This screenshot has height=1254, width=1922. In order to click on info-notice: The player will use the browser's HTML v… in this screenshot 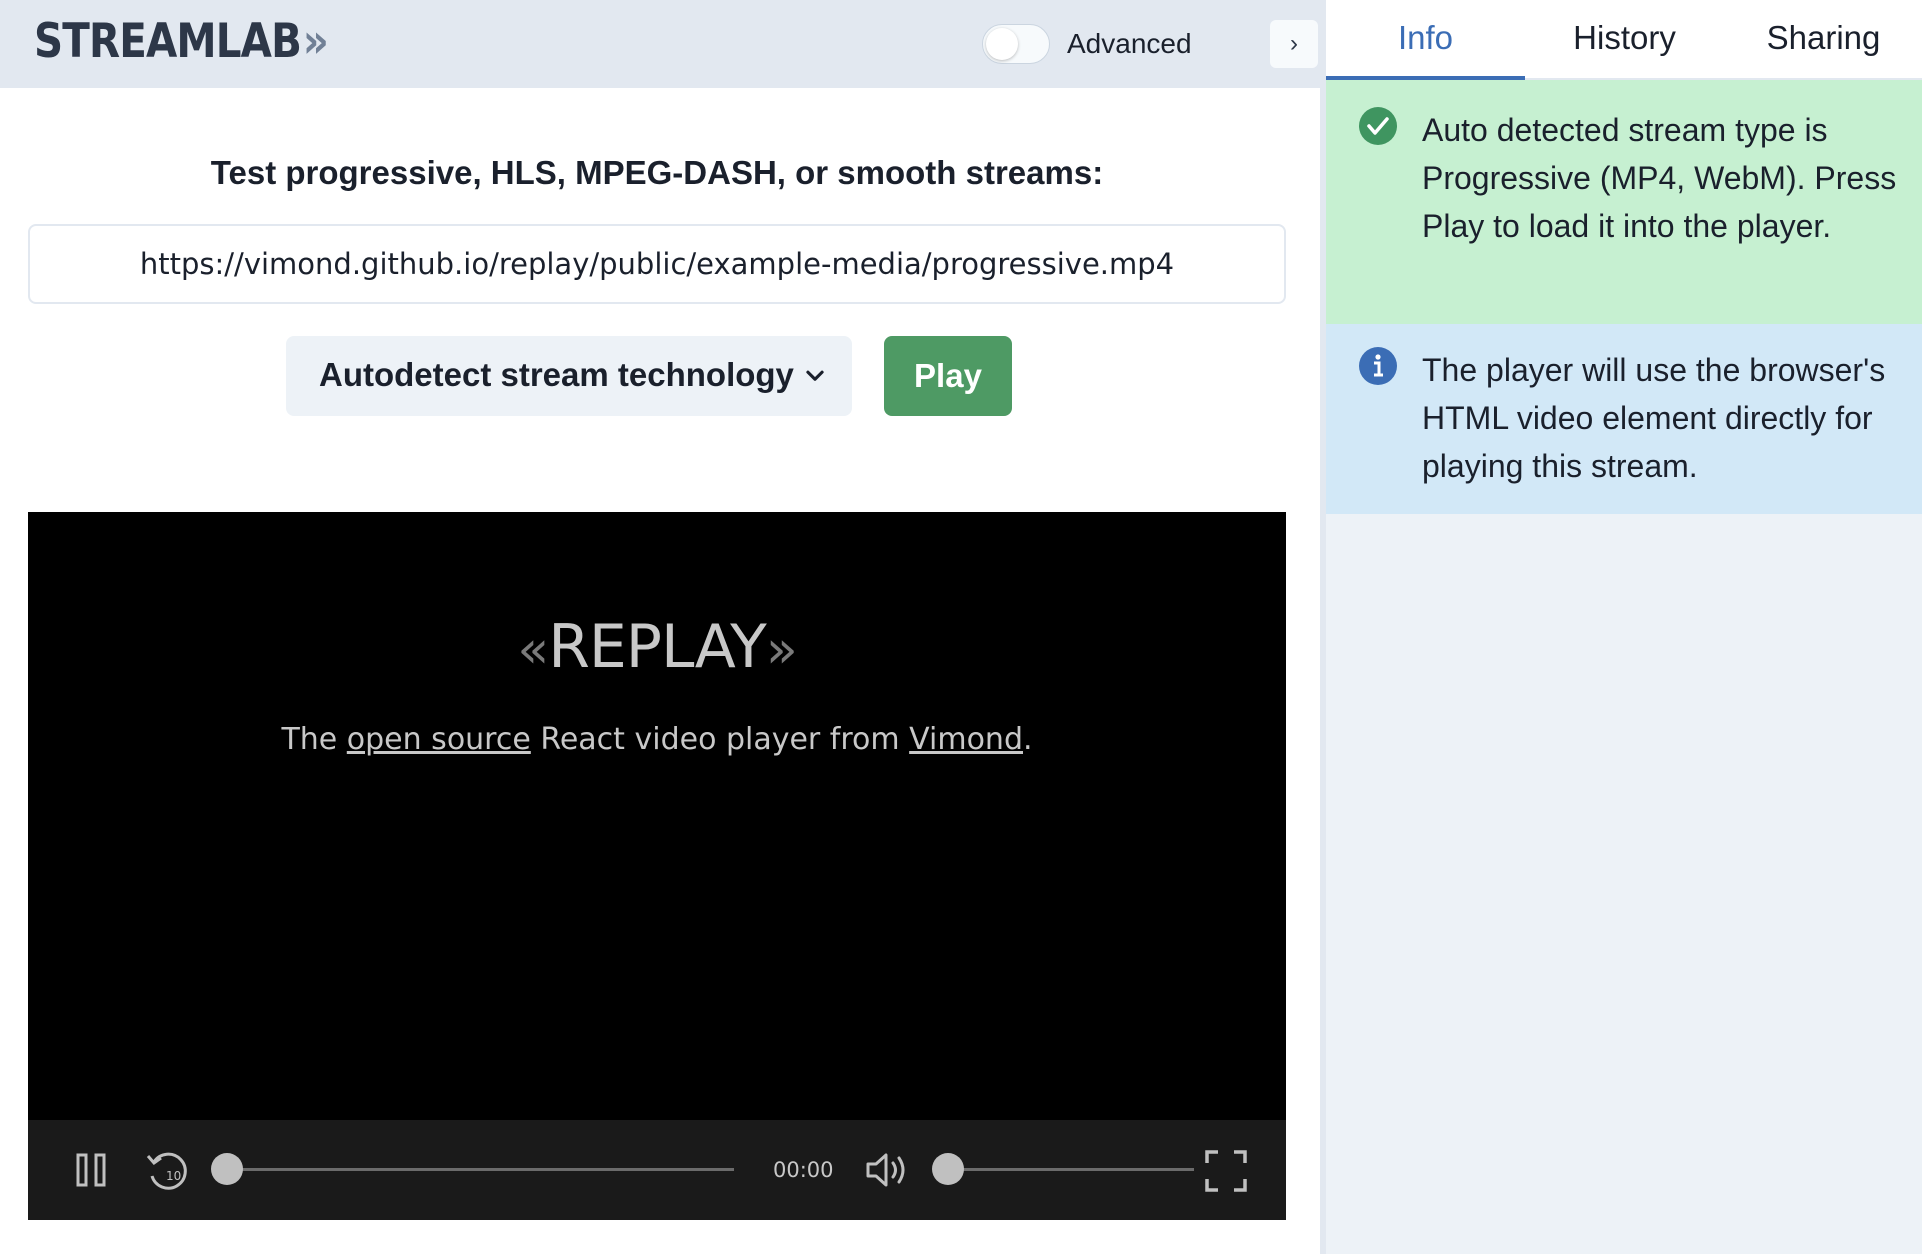, I will do `click(1624, 419)`.